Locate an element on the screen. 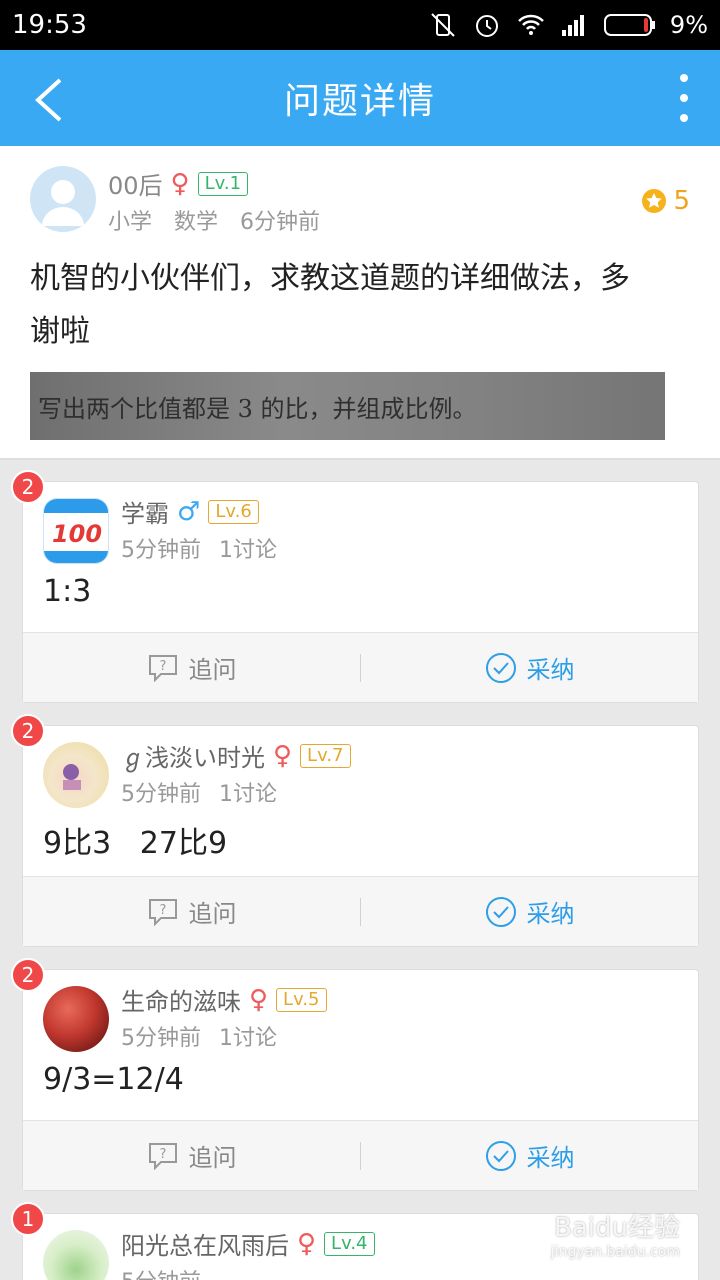 Image resolution: width=720 pixels, height=1280 pixels. answer-meta: 5分钟前 is located at coordinates (161, 1272).